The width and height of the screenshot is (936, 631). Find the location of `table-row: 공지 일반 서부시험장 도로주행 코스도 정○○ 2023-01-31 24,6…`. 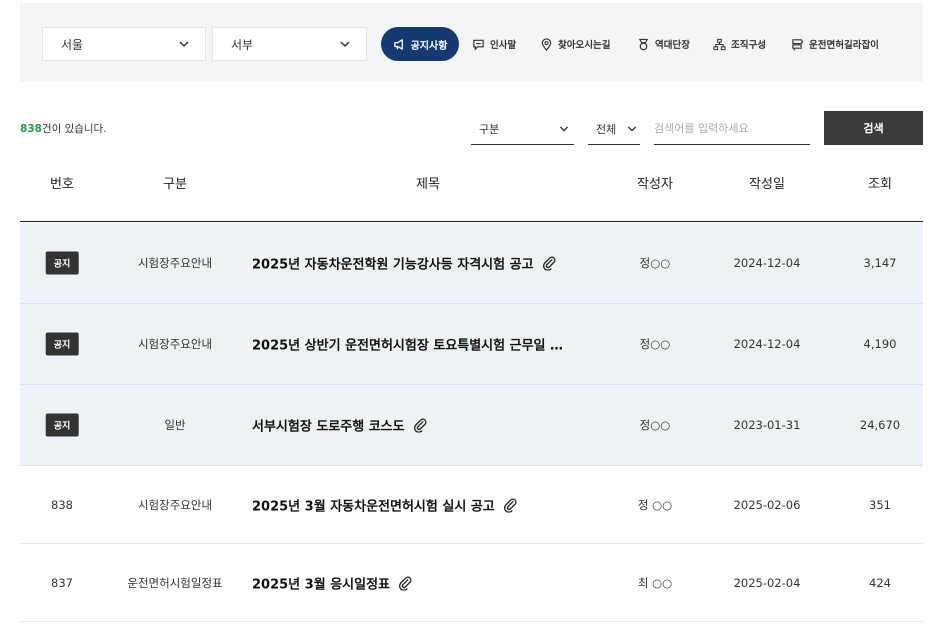

table-row: 공지 일반 서부시험장 도로주행 코스도 정○○ 2023-01-31 24,6… is located at coordinates (471, 425).